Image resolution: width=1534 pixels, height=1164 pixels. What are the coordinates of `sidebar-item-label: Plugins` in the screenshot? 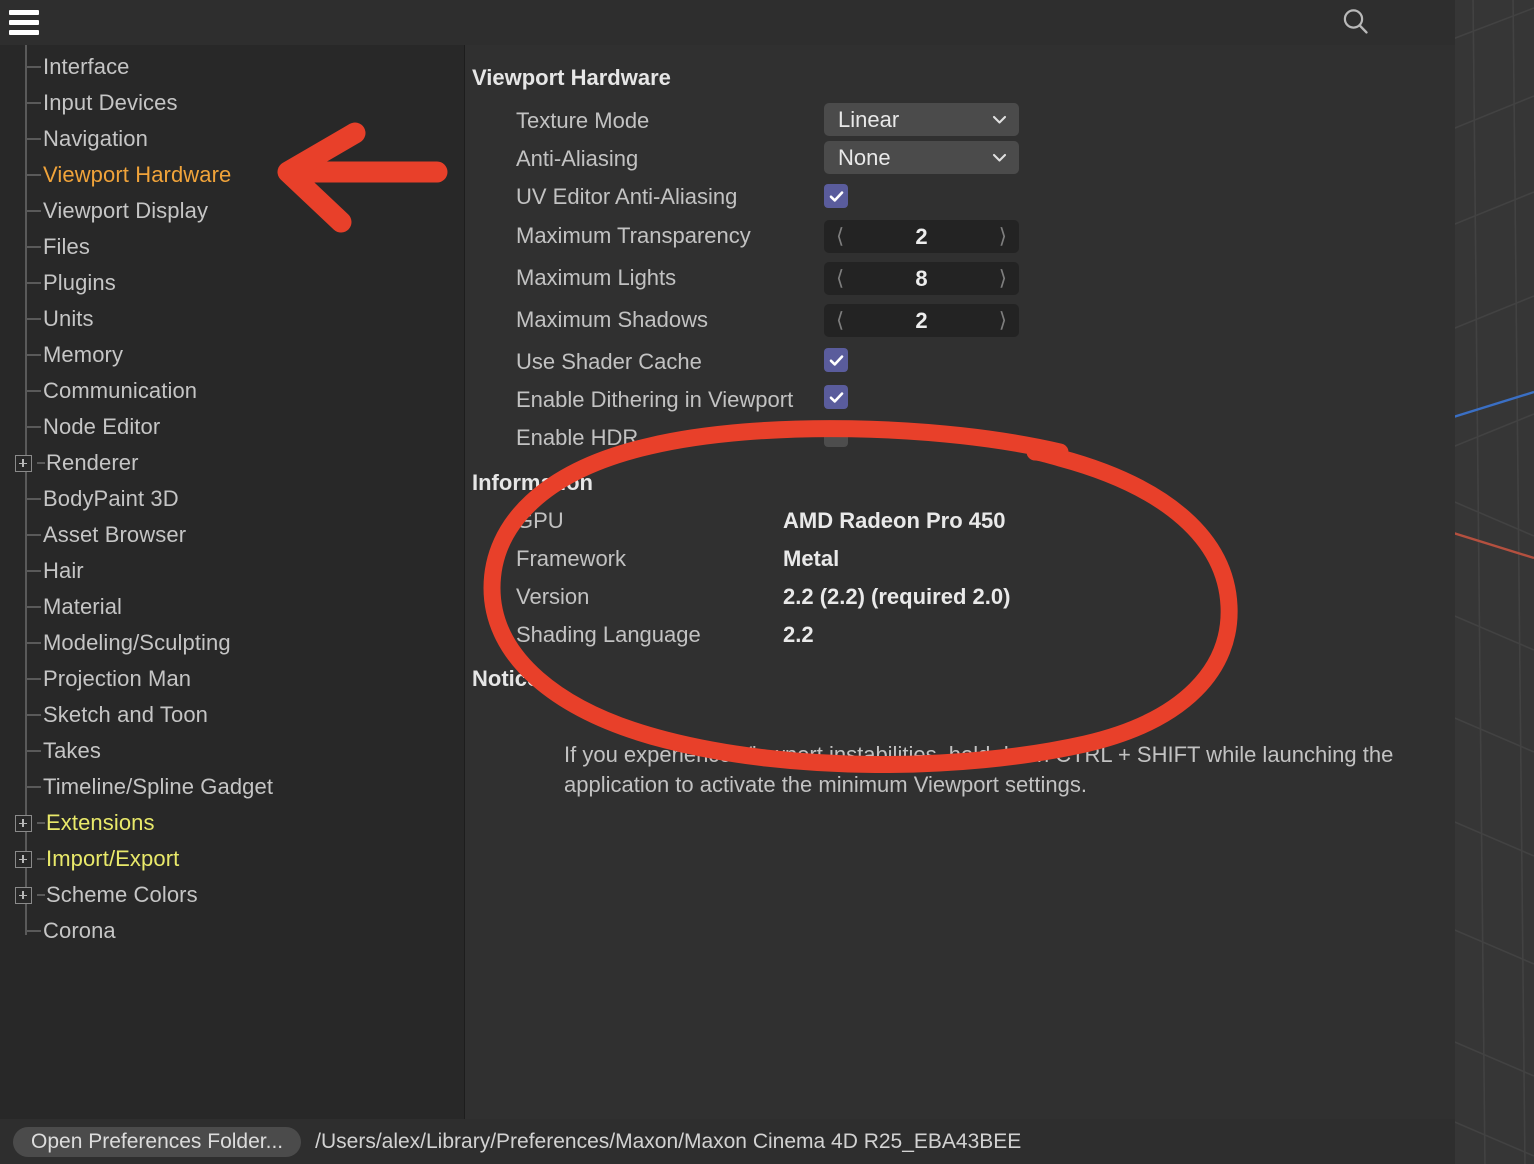 It's located at (79, 282).